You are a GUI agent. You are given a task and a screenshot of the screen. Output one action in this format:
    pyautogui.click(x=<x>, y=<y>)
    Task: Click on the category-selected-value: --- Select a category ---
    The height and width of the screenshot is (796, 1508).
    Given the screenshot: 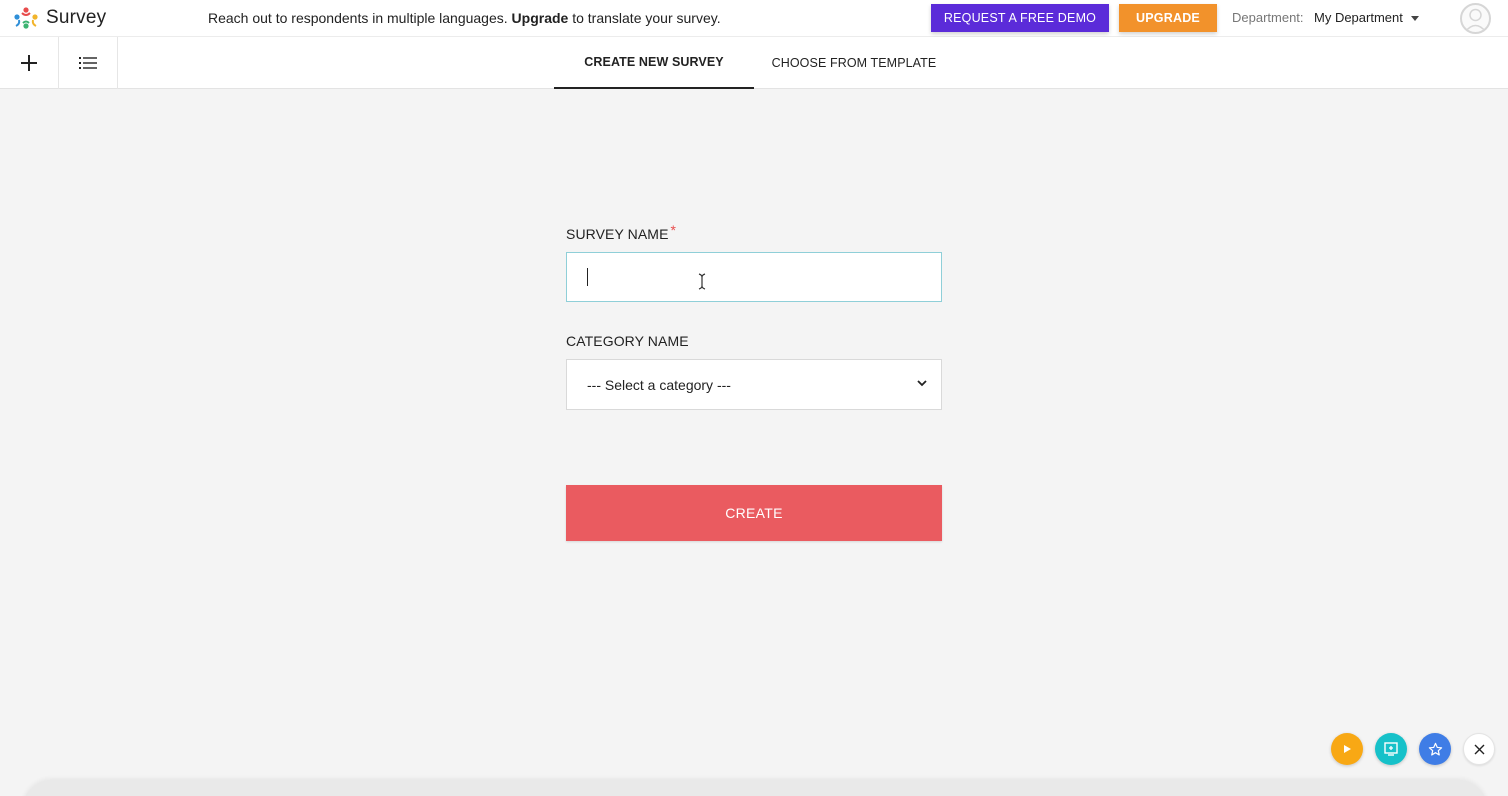 What is the action you would take?
    pyautogui.click(x=659, y=384)
    